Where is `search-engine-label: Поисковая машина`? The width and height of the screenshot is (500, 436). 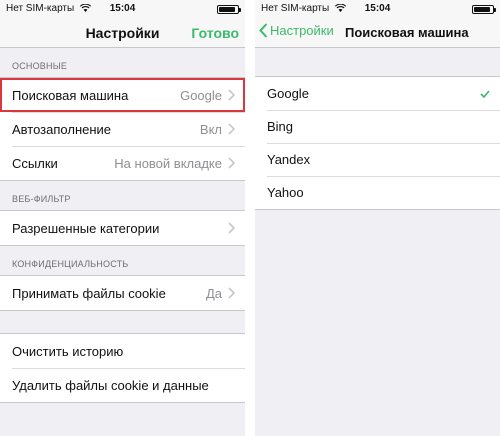 search-engine-label: Поисковая машина is located at coordinates (70, 95).